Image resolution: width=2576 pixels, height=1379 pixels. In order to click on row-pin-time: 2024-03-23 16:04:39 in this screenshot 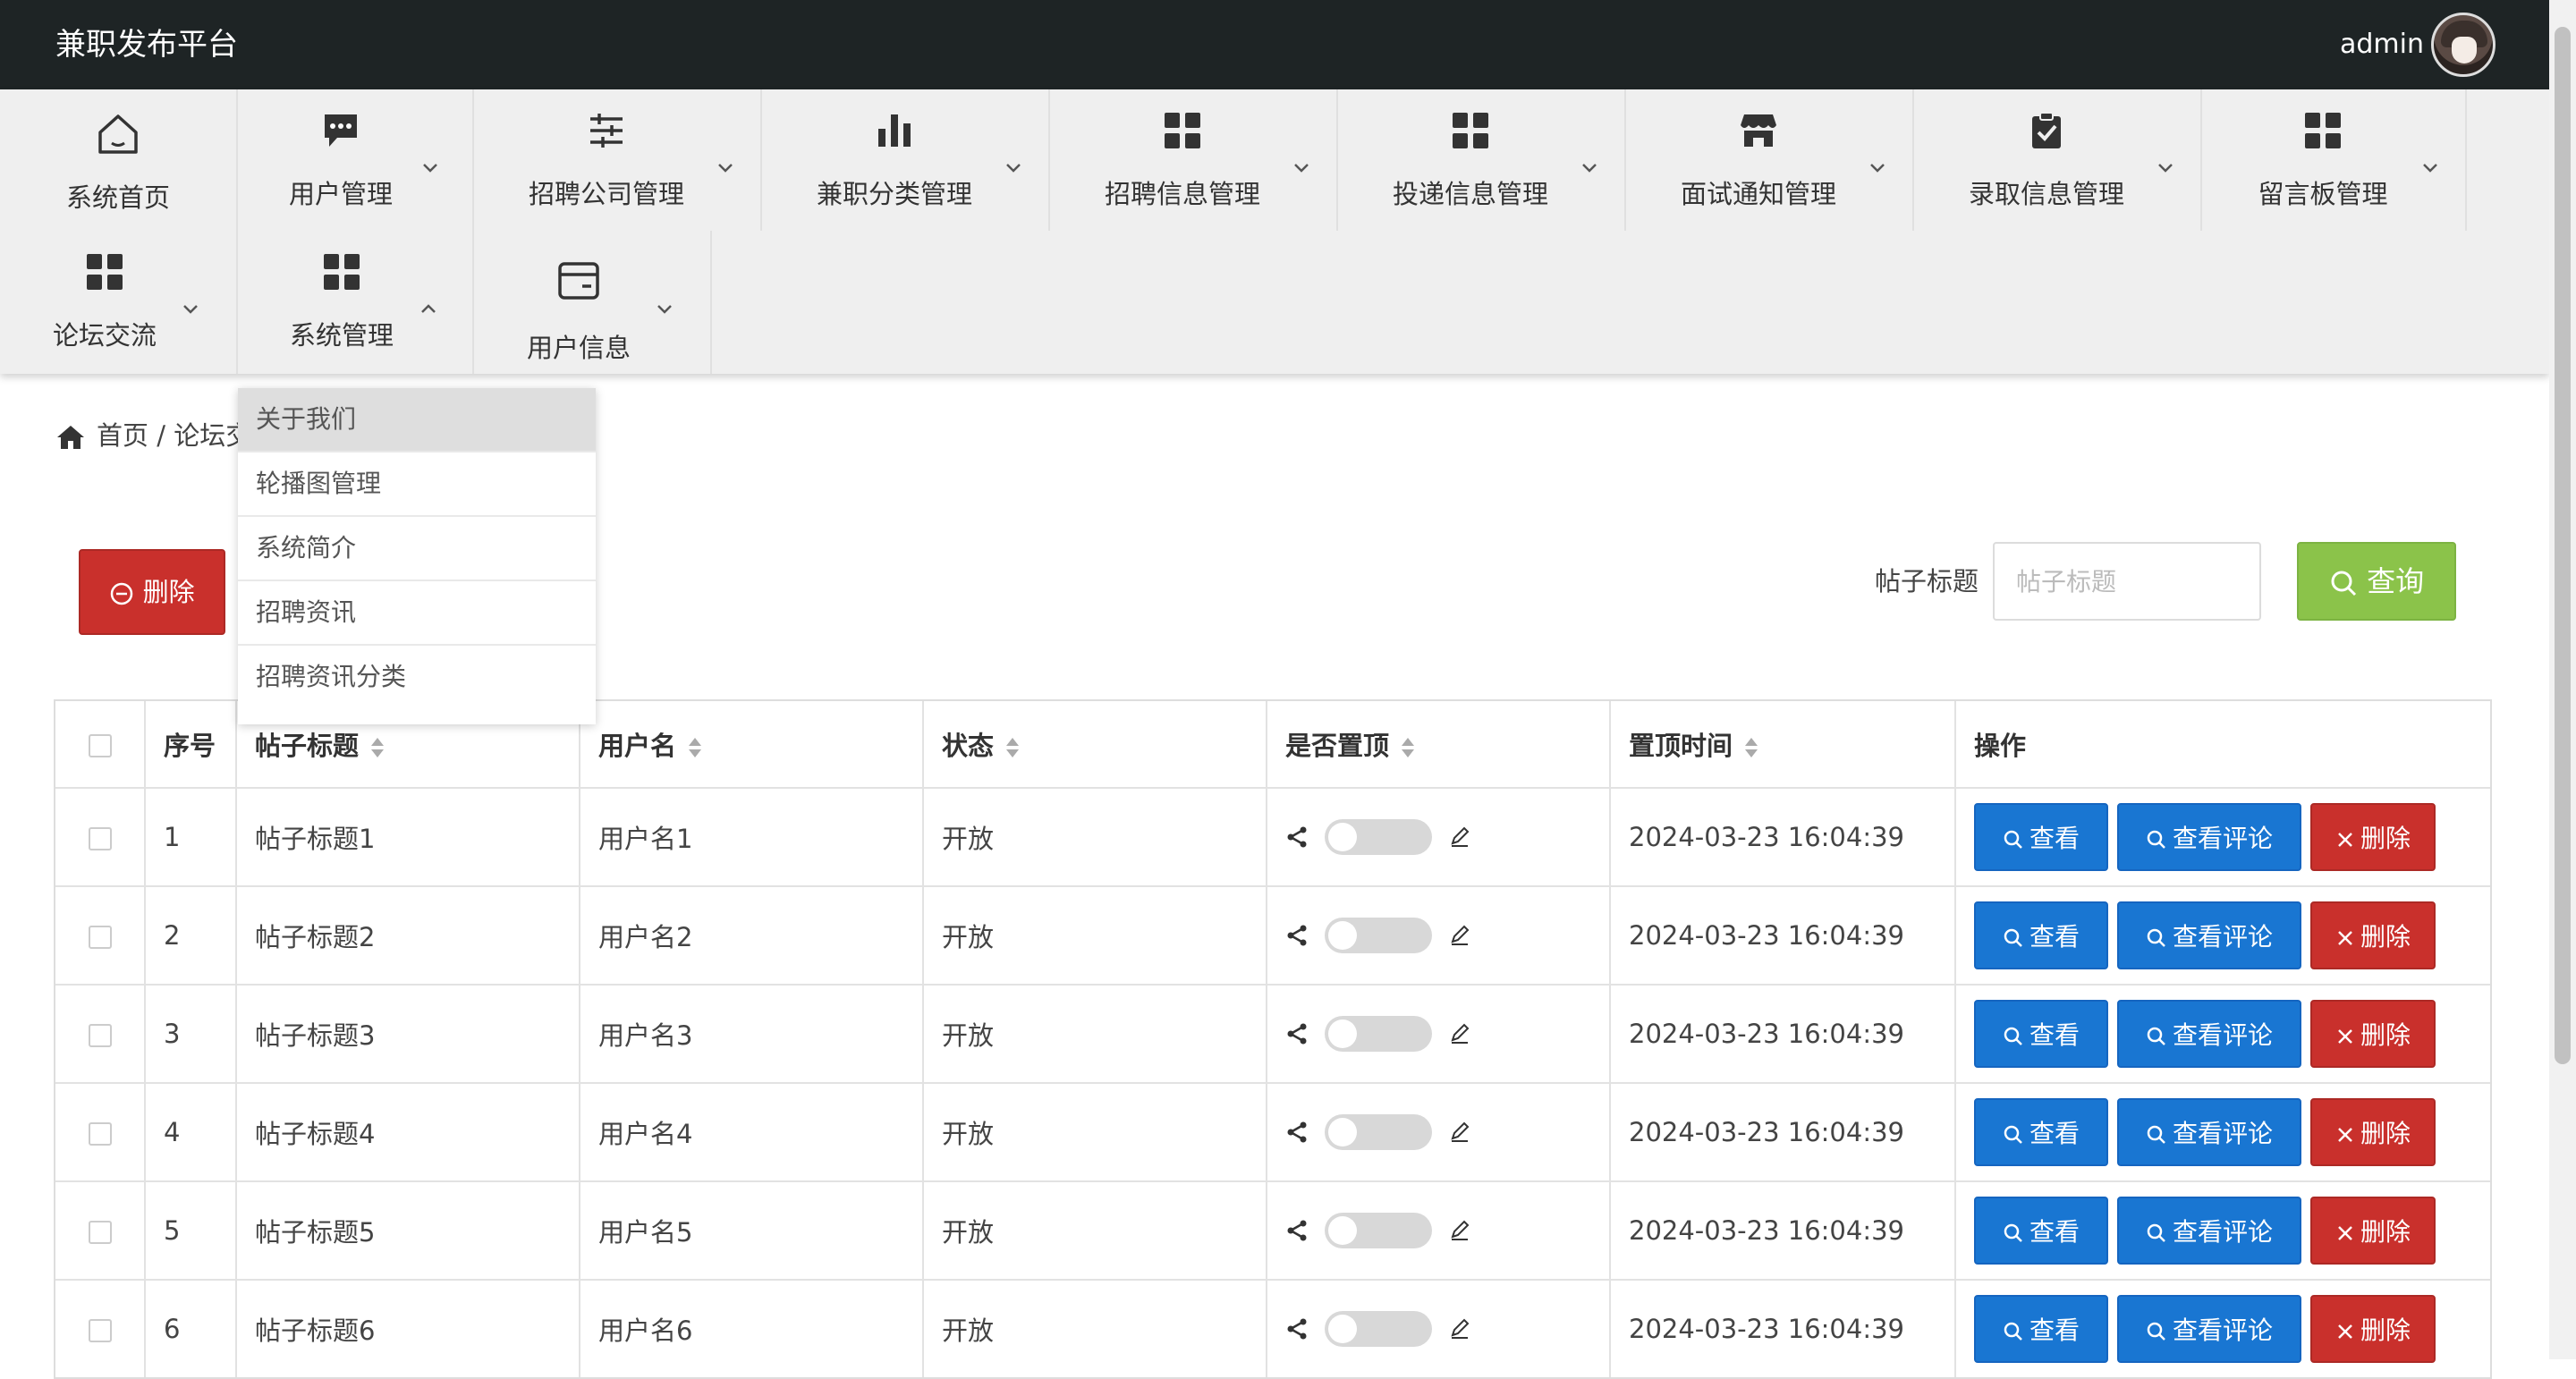, I will do `click(1783, 1132)`.